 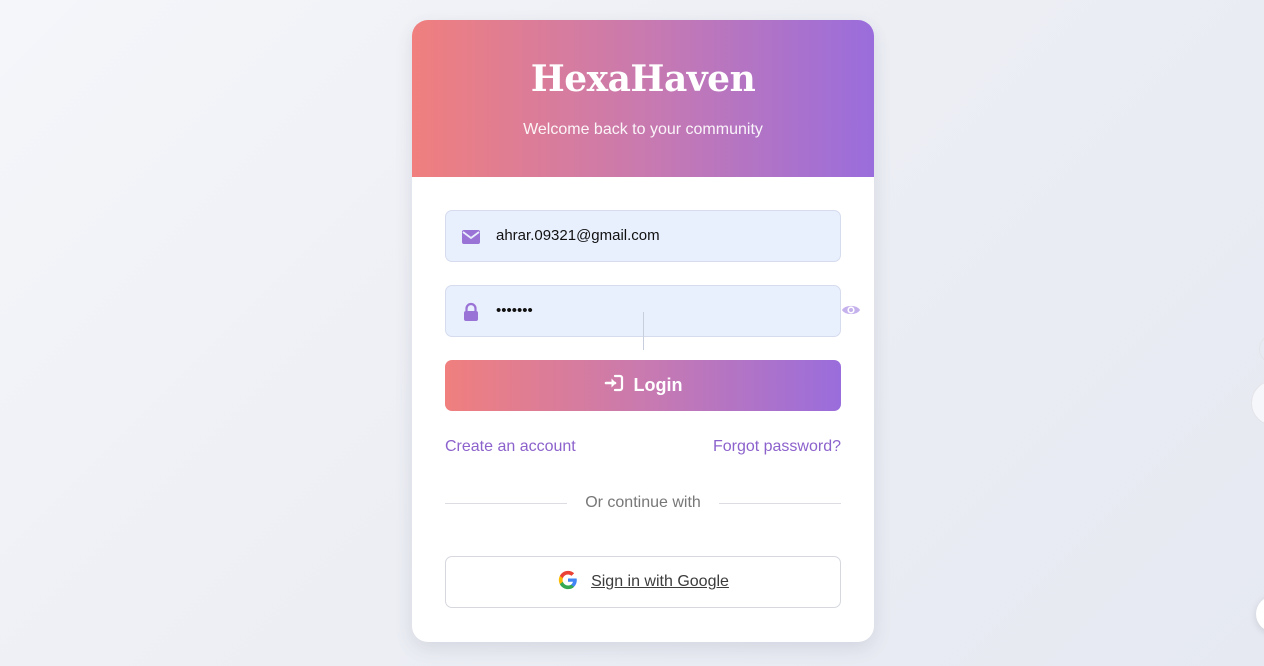 What do you see at coordinates (510, 447) in the screenshot?
I see `create-account-link: Create an account` at bounding box center [510, 447].